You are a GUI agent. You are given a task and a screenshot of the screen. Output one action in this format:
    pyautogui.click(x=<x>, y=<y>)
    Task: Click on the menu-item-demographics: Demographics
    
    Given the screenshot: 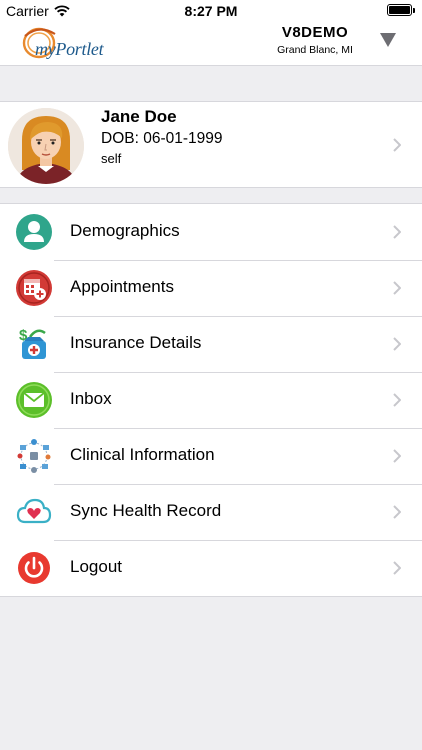 What is the action you would take?
    pyautogui.click(x=211, y=232)
    